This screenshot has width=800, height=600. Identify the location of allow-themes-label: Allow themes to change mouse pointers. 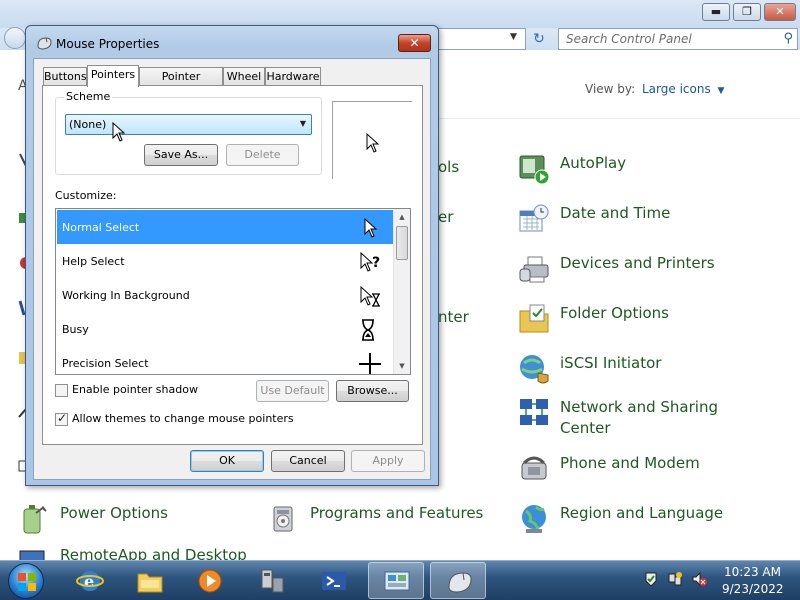
(183, 418).